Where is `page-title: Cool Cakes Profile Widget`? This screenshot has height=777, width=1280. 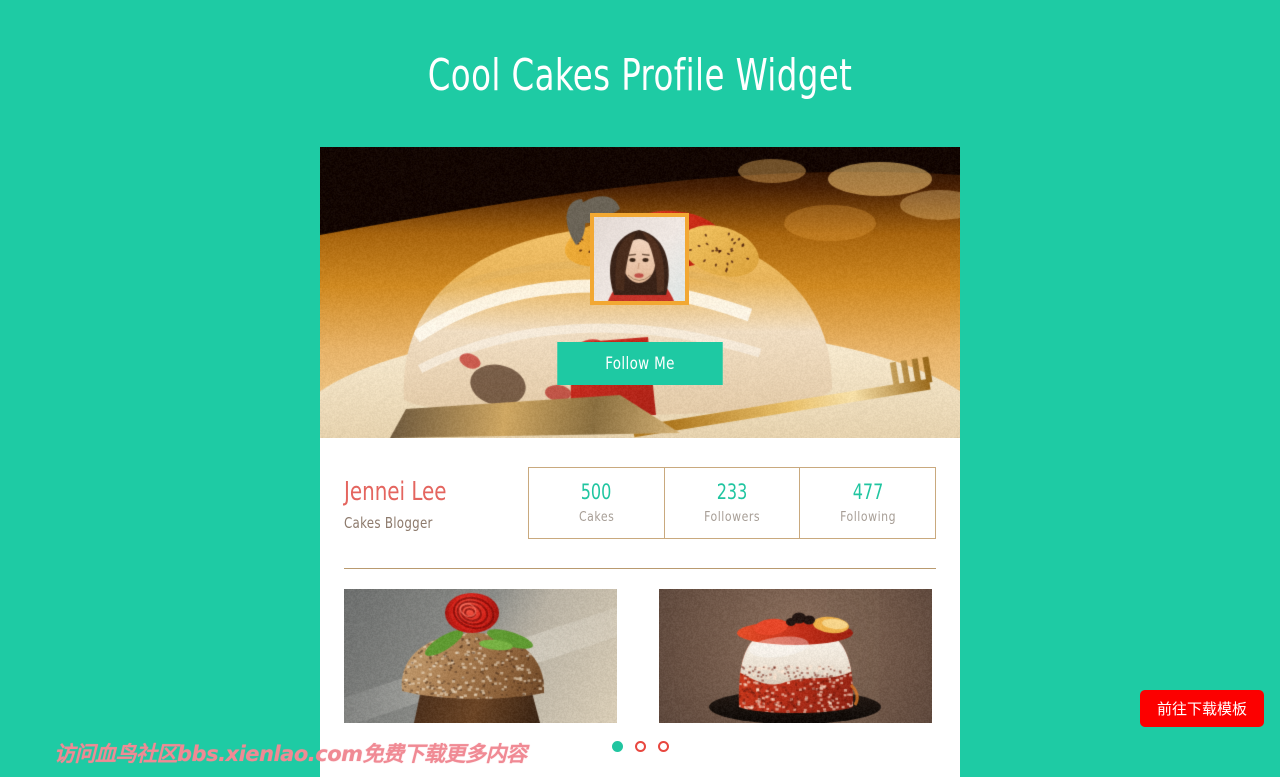 page-title: Cool Cakes Profile Widget is located at coordinates (640, 75).